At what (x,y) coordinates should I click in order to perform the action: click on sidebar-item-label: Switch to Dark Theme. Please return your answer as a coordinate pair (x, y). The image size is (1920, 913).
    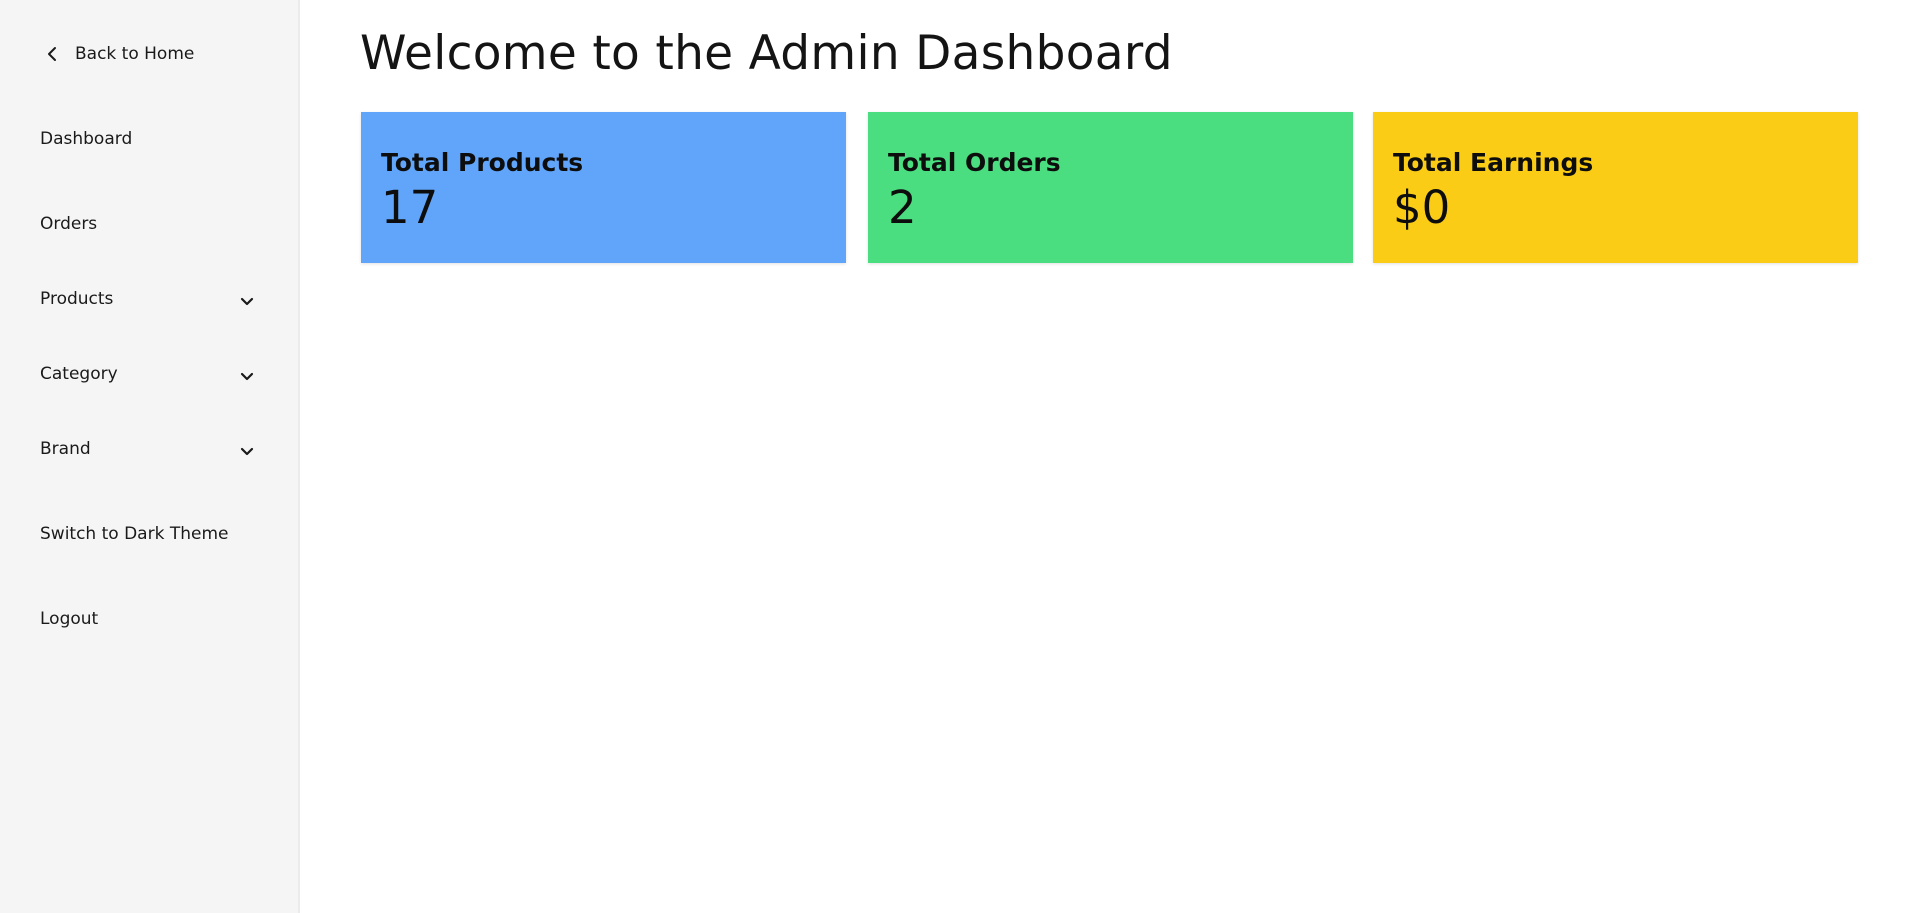
    Looking at the image, I should click on (134, 534).